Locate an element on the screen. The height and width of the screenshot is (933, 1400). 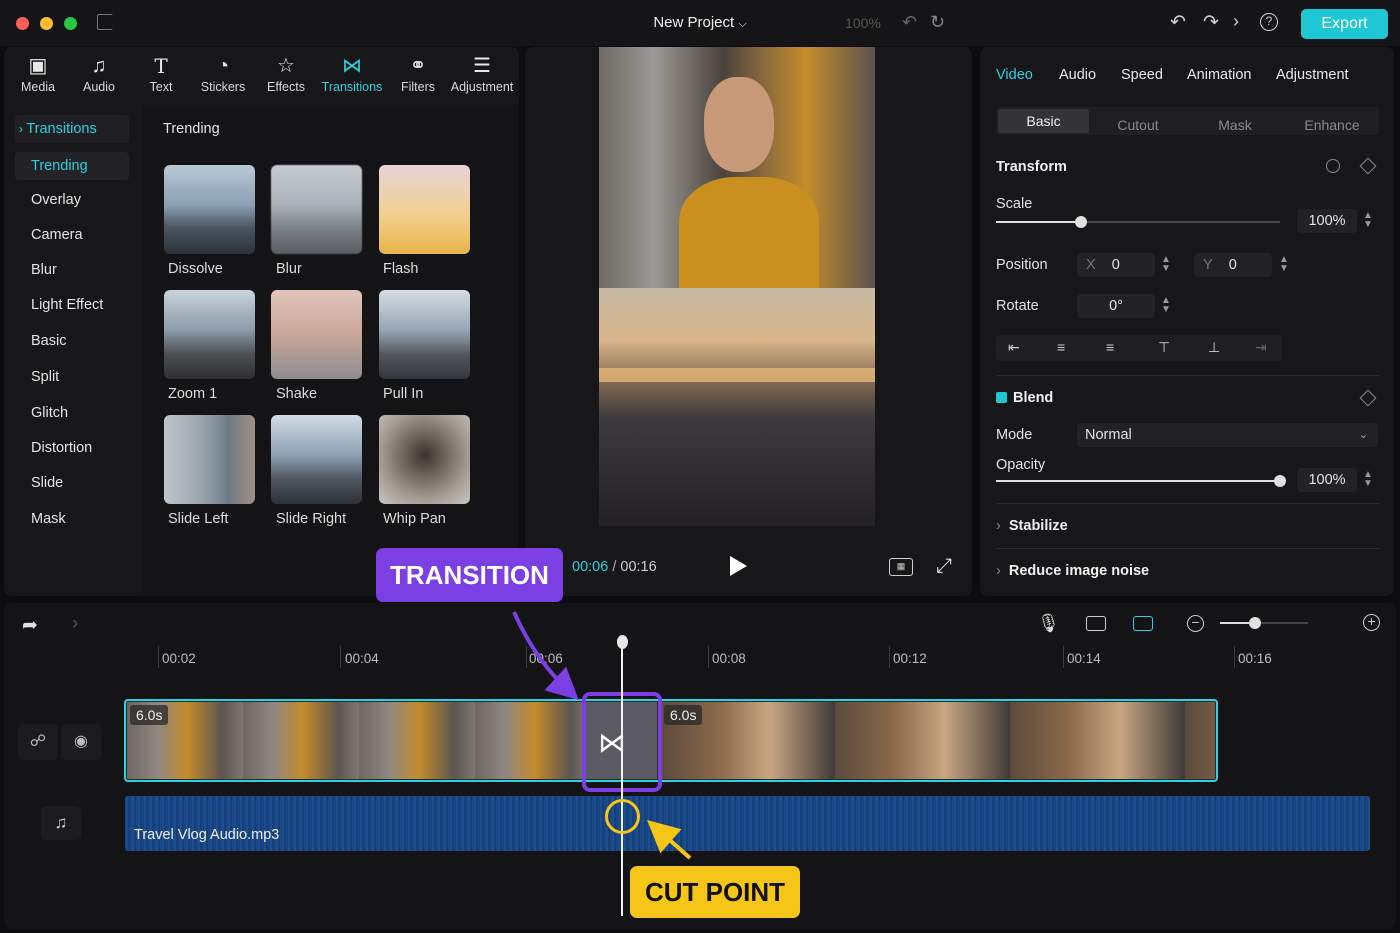
transition-arrow is located at coordinates (545, 656).